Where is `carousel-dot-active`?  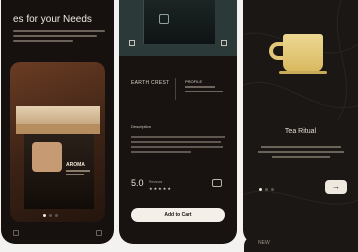 carousel-dot-active is located at coordinates (44, 215).